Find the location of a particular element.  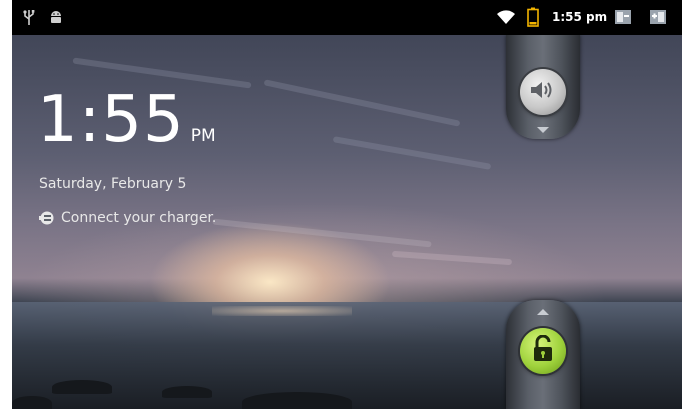

status-time: 1:55 pm is located at coordinates (580, 17).